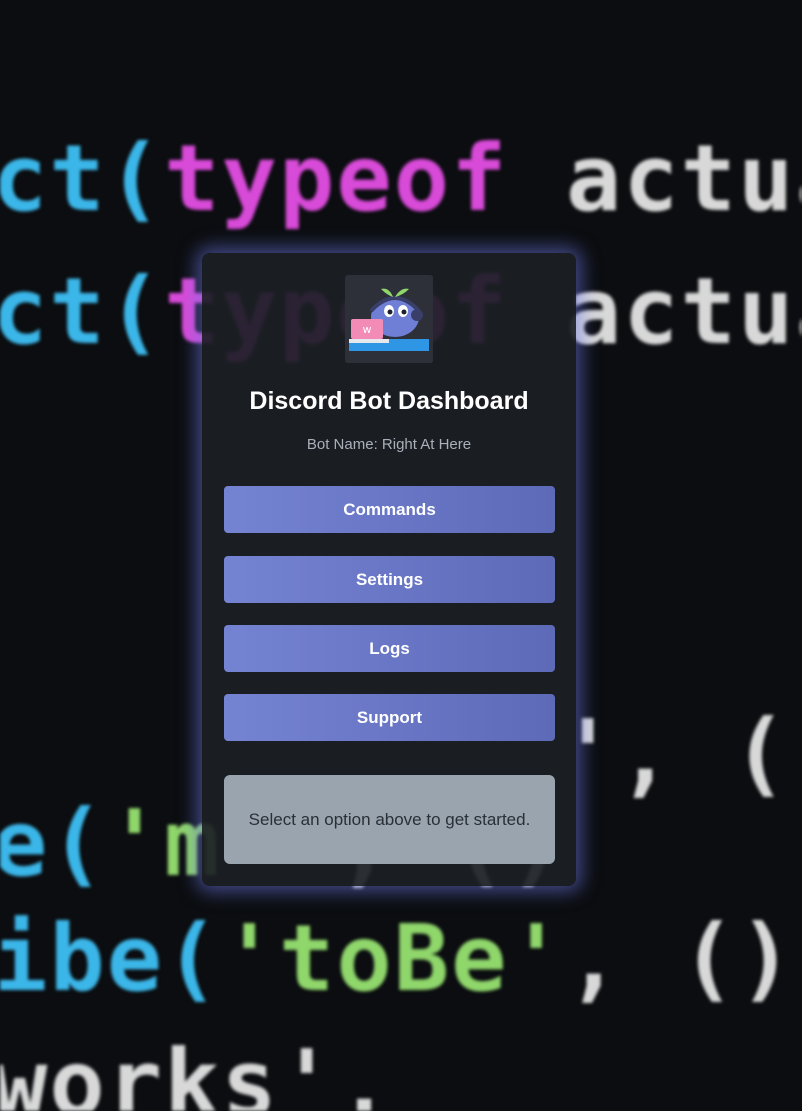  Describe the element at coordinates (389, 579) in the screenshot. I see `settings-button: Settings` at that location.